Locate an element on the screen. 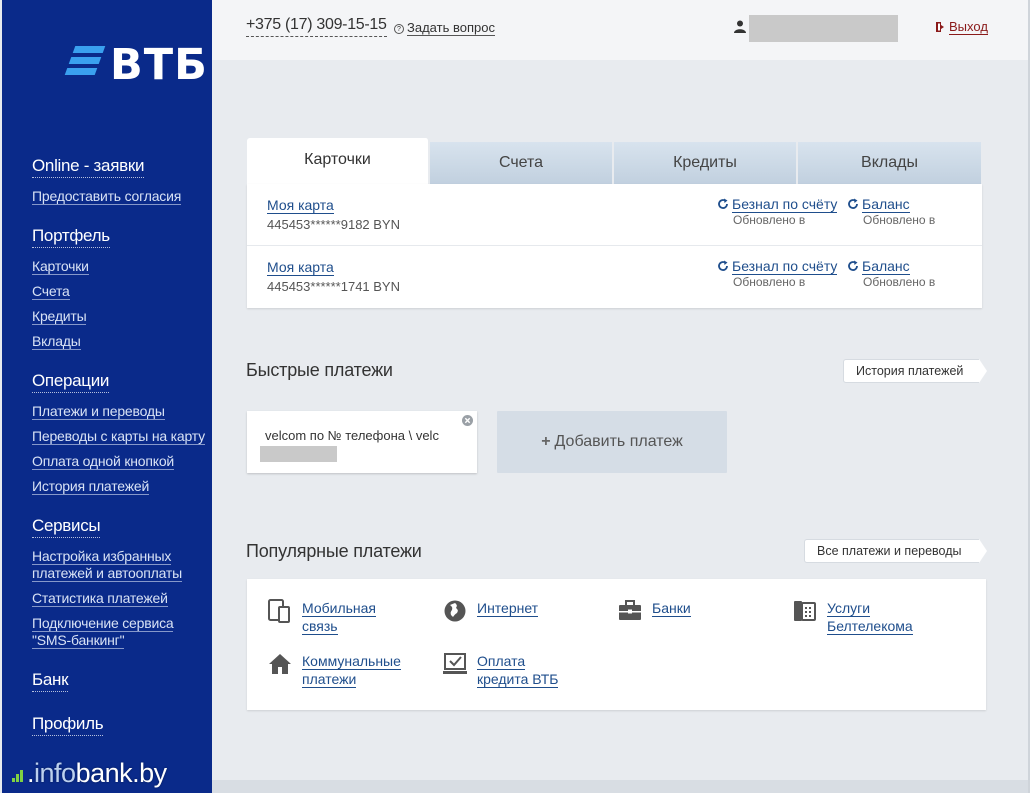  quick-payment-label: velcom по № телефона \ velc is located at coordinates (352, 435).